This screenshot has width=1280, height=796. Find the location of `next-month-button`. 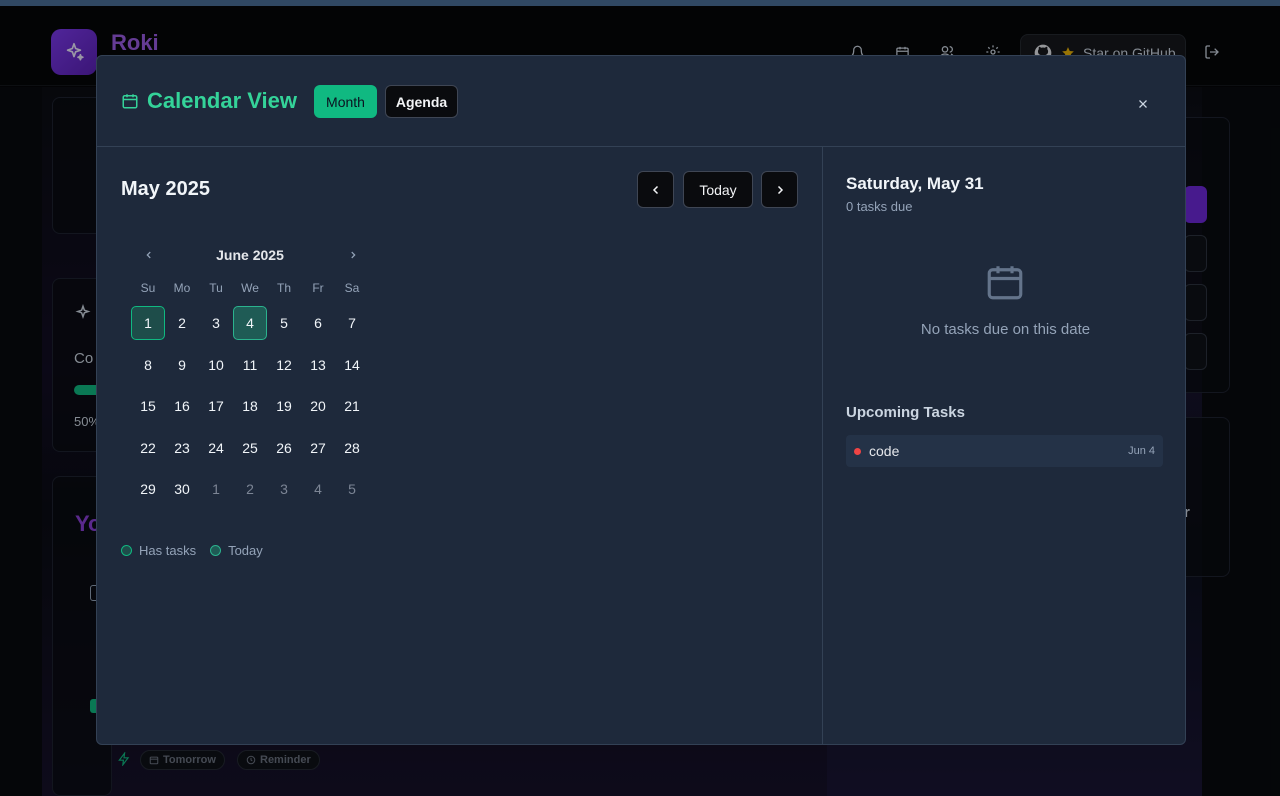

next-month-button is located at coordinates (779, 189).